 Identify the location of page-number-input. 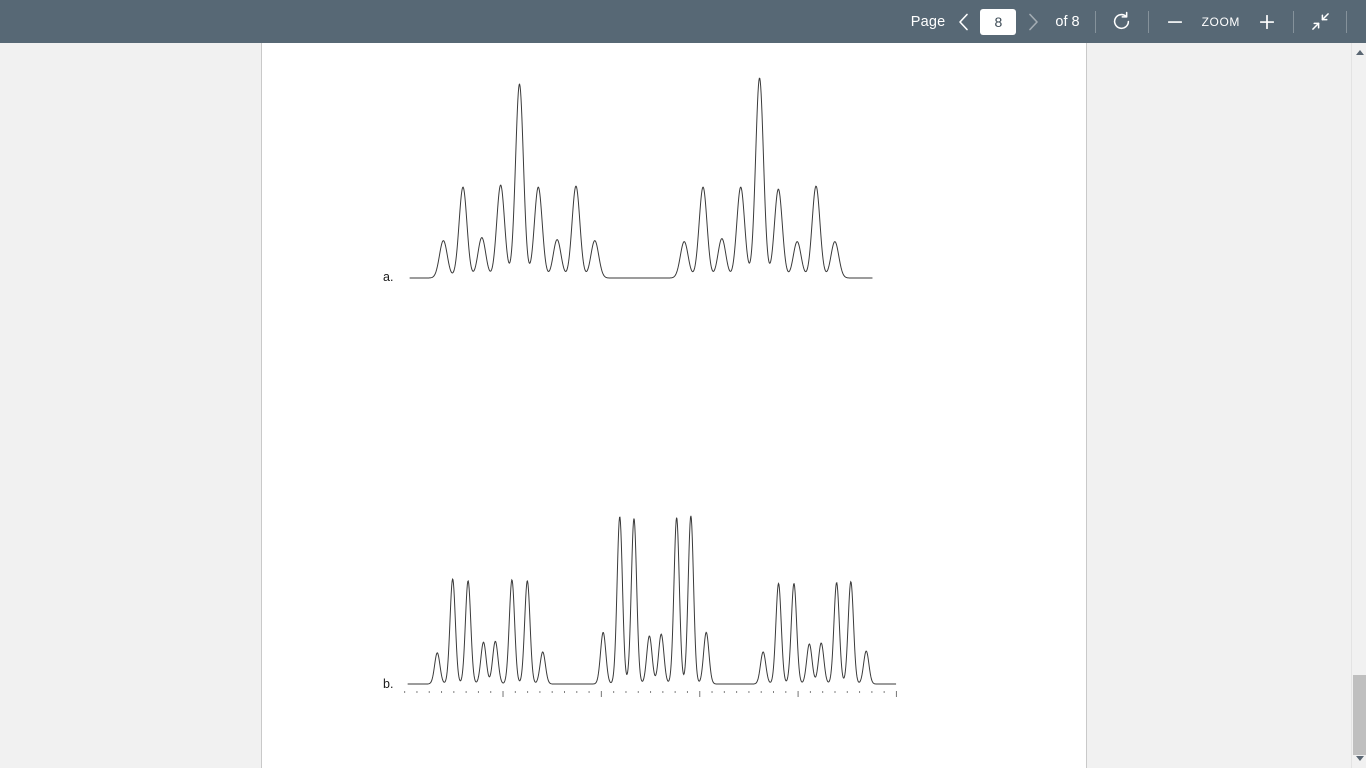
(998, 21).